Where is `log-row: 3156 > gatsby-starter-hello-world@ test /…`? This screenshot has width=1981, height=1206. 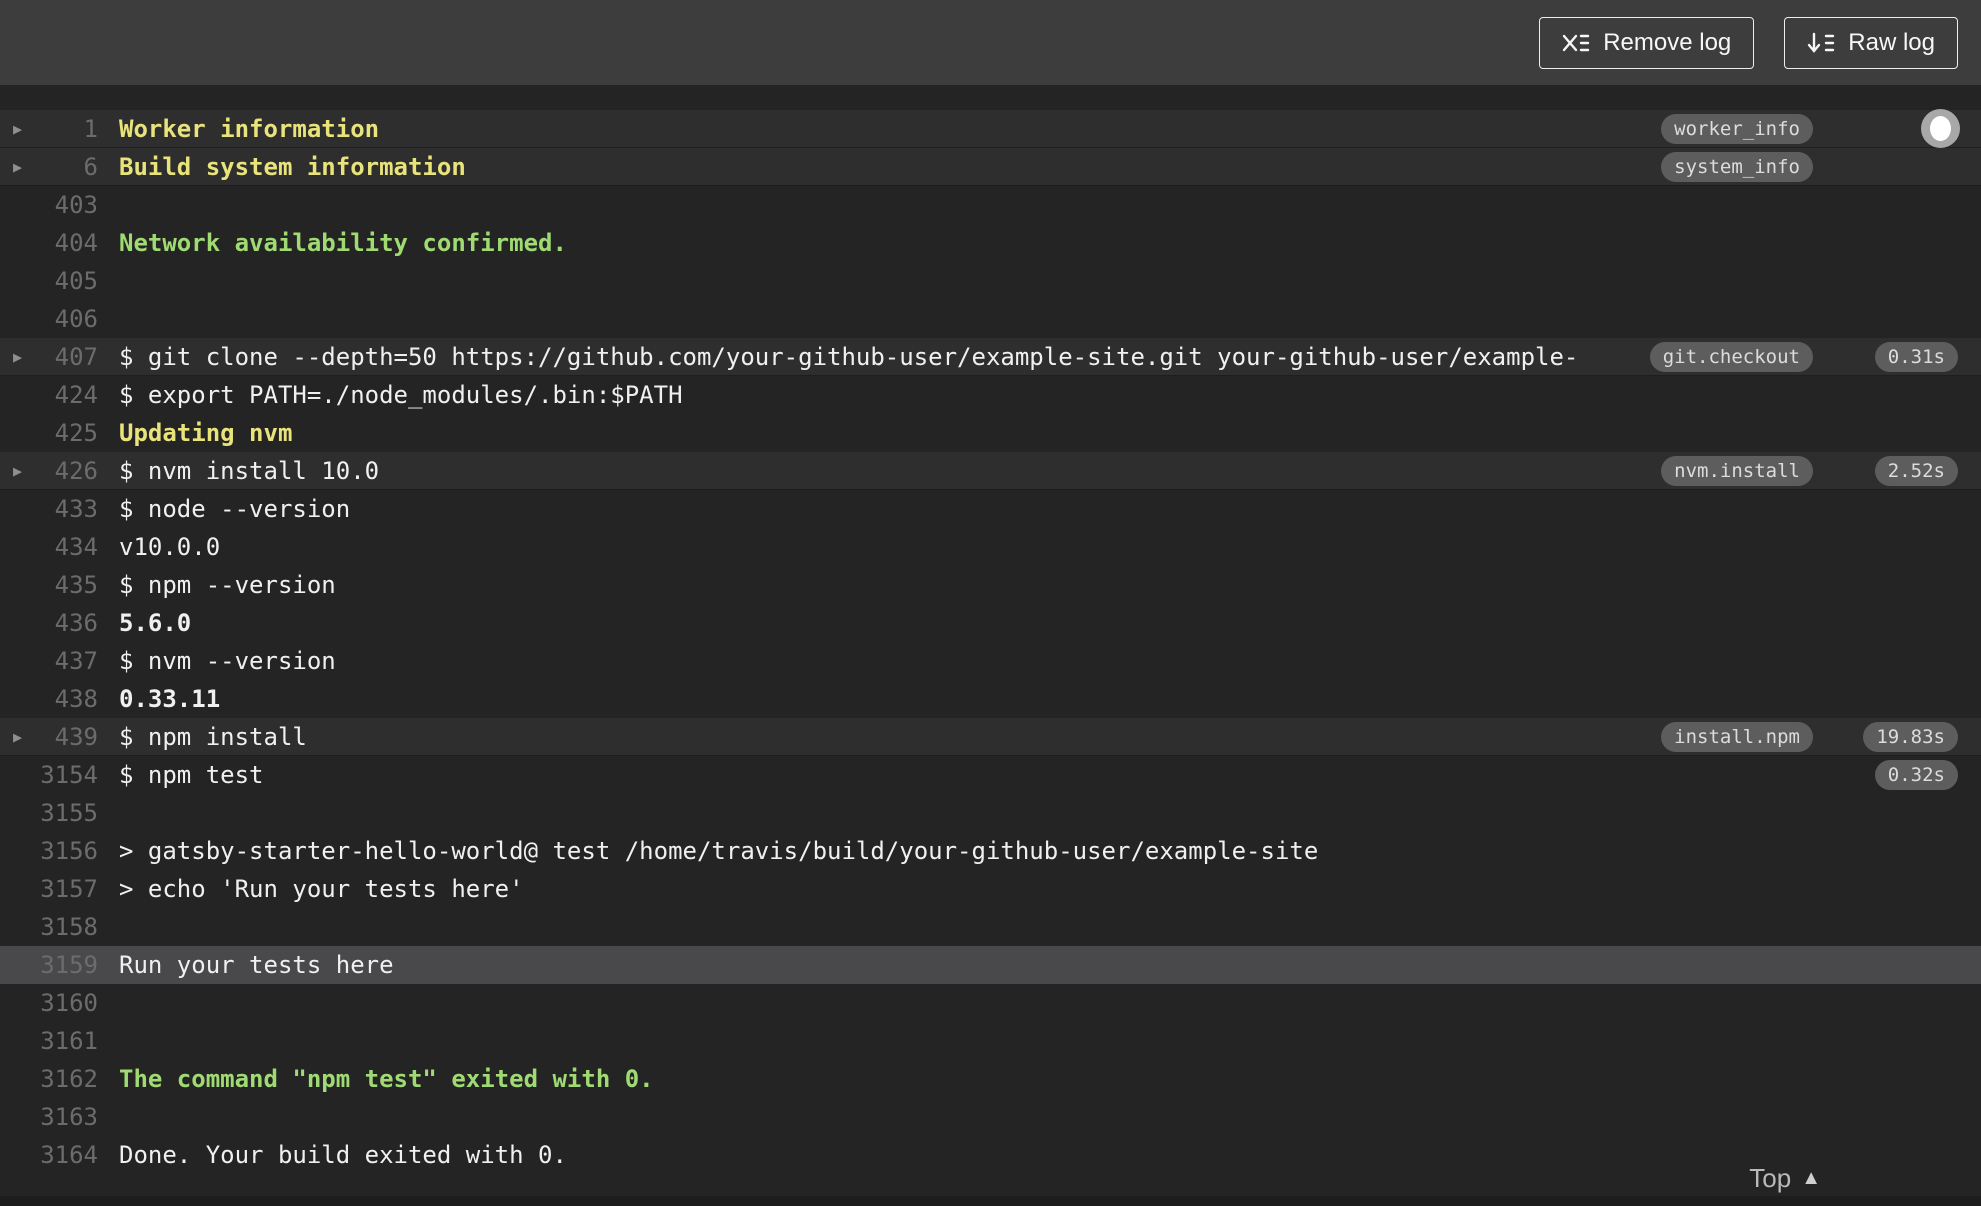 log-row: 3156 > gatsby-starter-hello-world@ test /… is located at coordinates (990, 851).